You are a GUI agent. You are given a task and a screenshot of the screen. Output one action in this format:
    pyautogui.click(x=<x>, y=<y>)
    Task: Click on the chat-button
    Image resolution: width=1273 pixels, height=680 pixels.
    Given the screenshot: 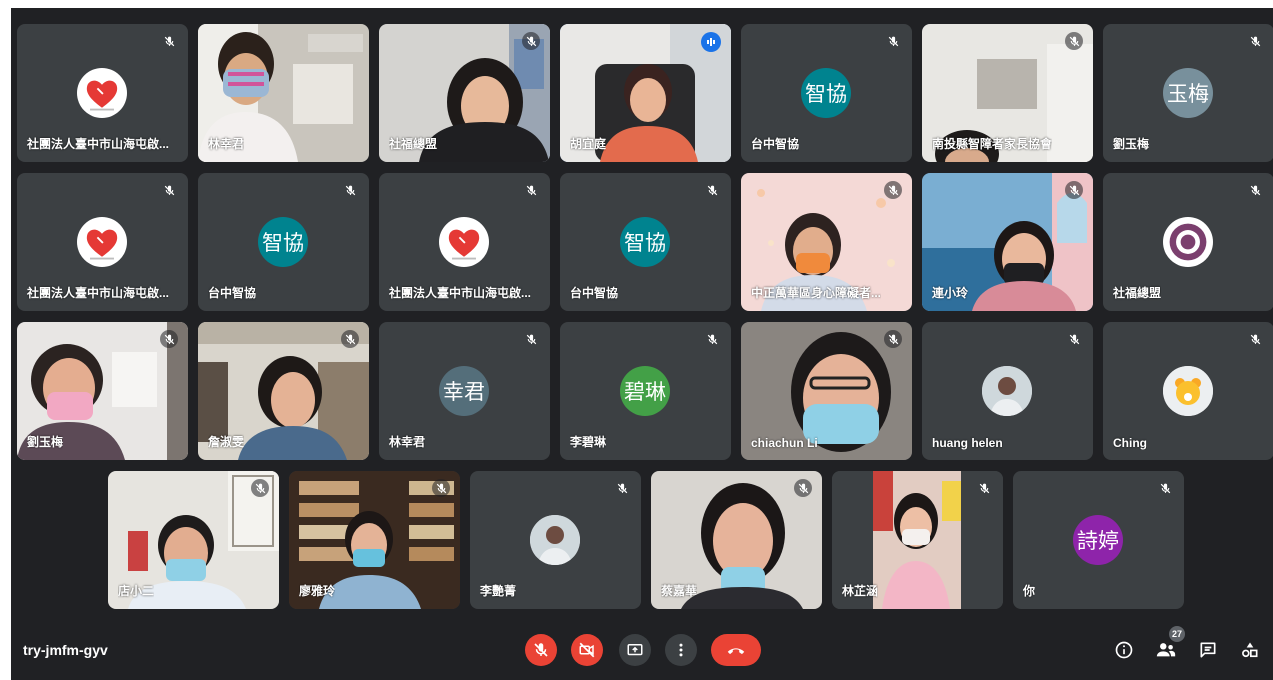 What is the action you would take?
    pyautogui.click(x=1208, y=650)
    